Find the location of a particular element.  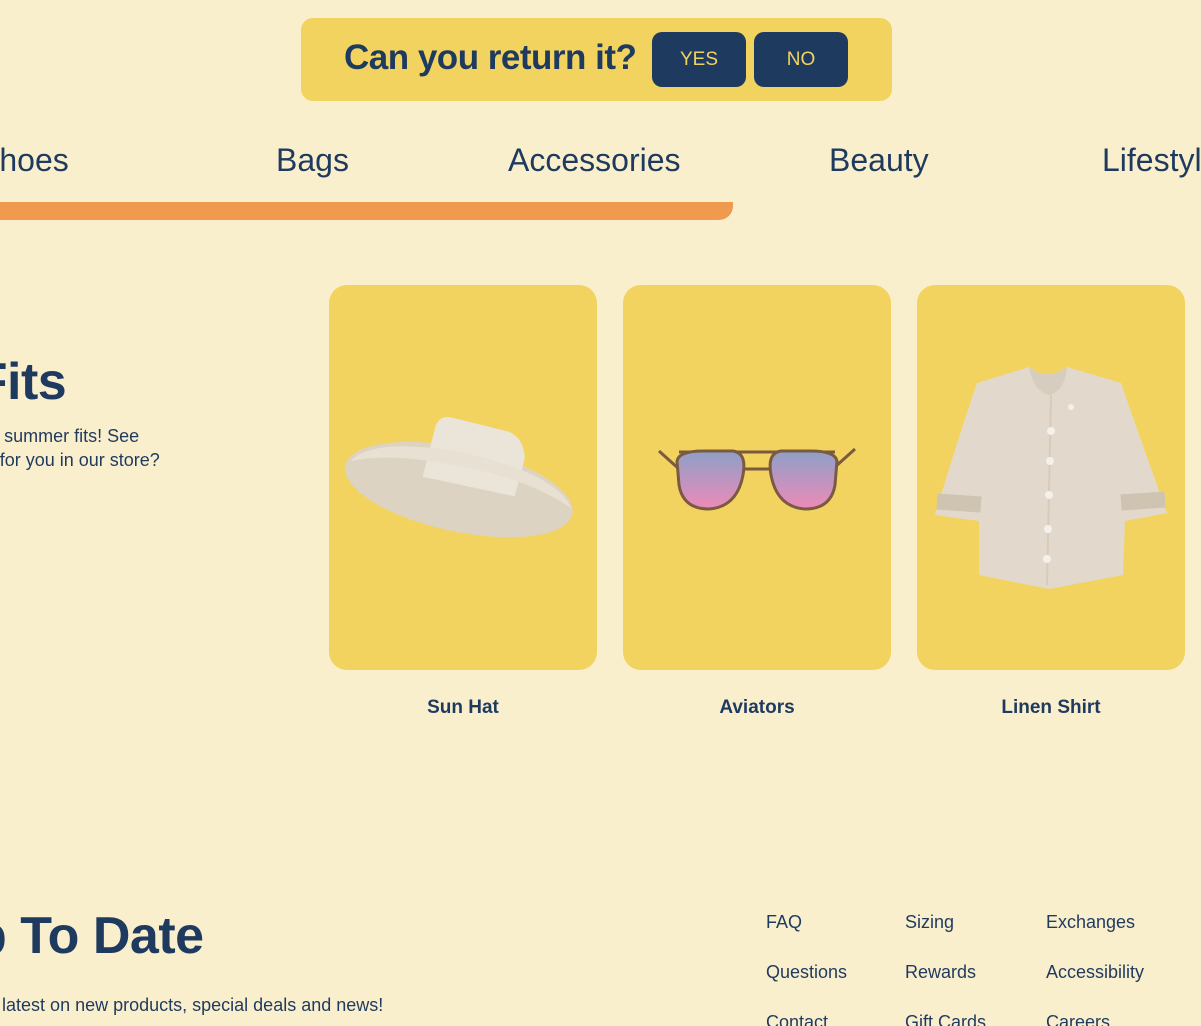

aviators-icon is located at coordinates (757, 479).